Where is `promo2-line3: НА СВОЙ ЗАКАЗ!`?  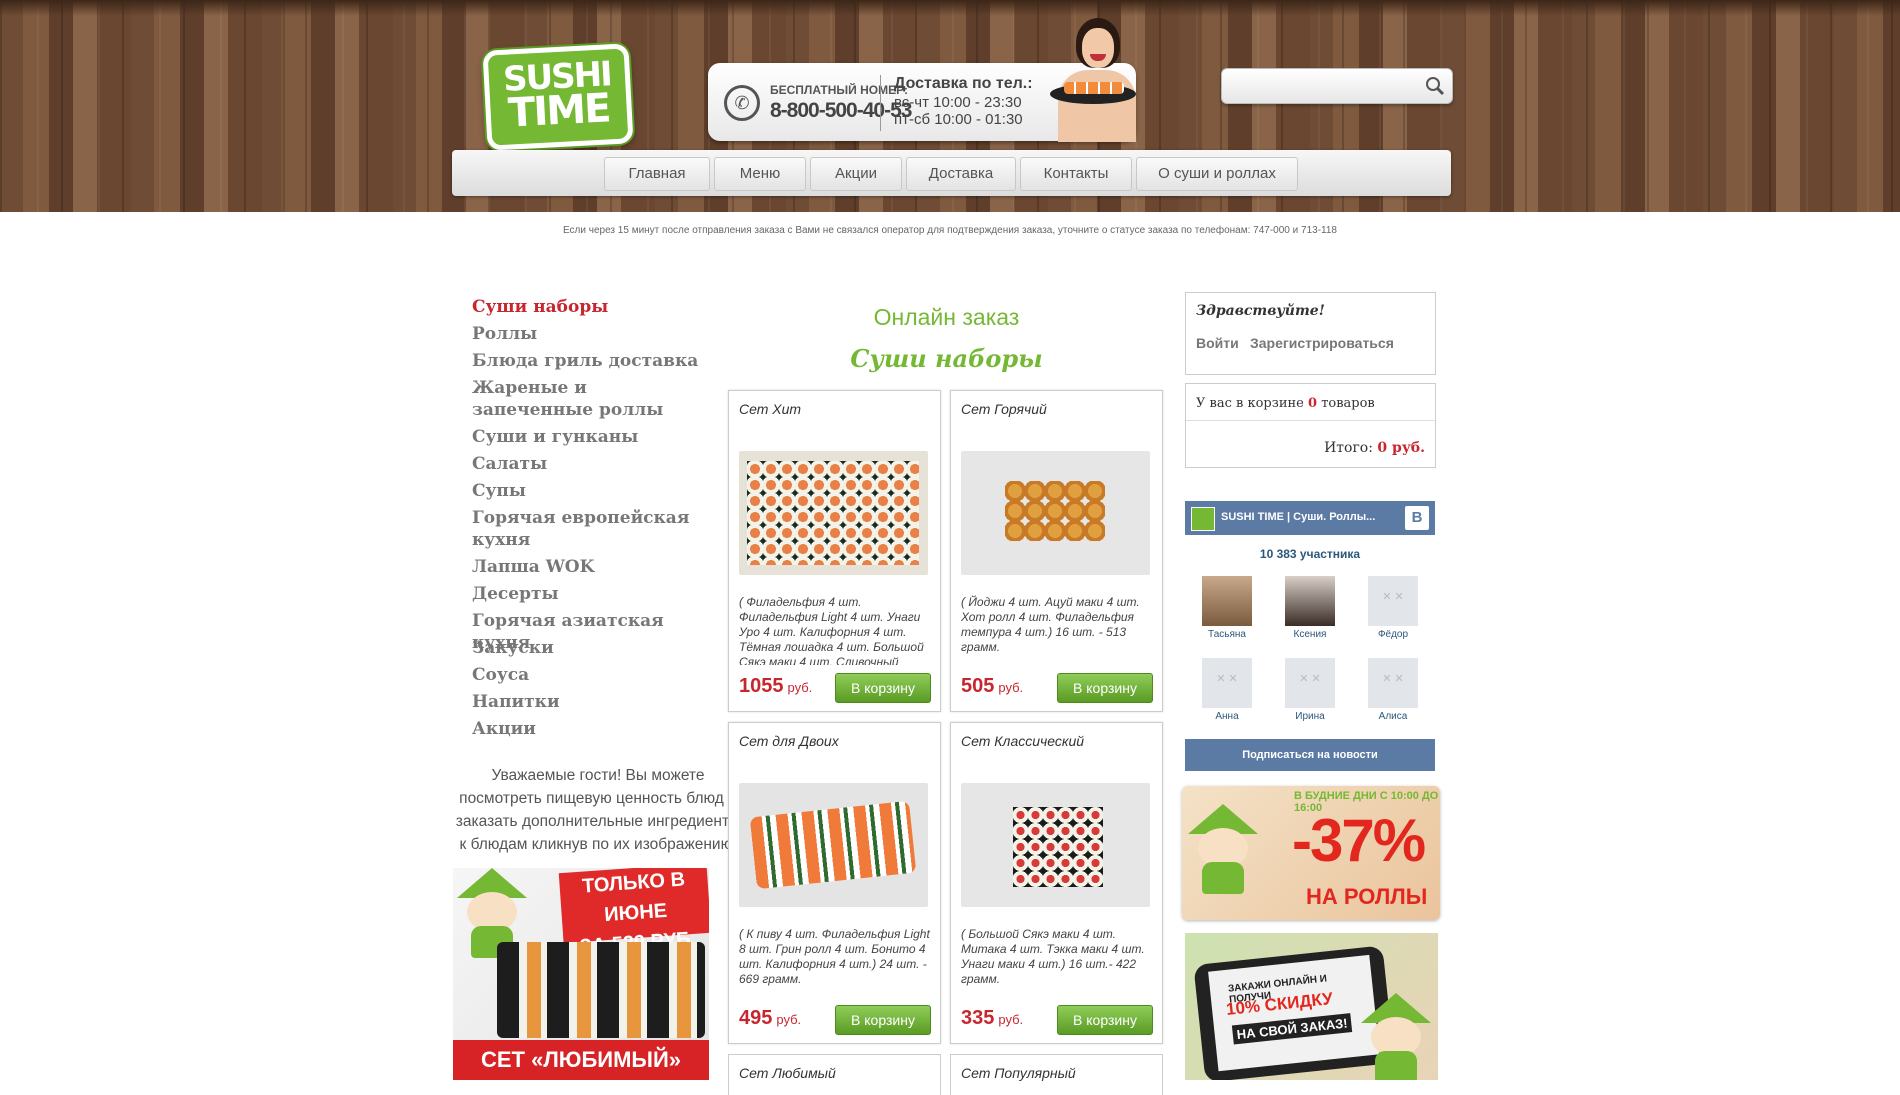 promo2-line3: НА СВОЙ ЗАКАЗ! is located at coordinates (1292, 1029).